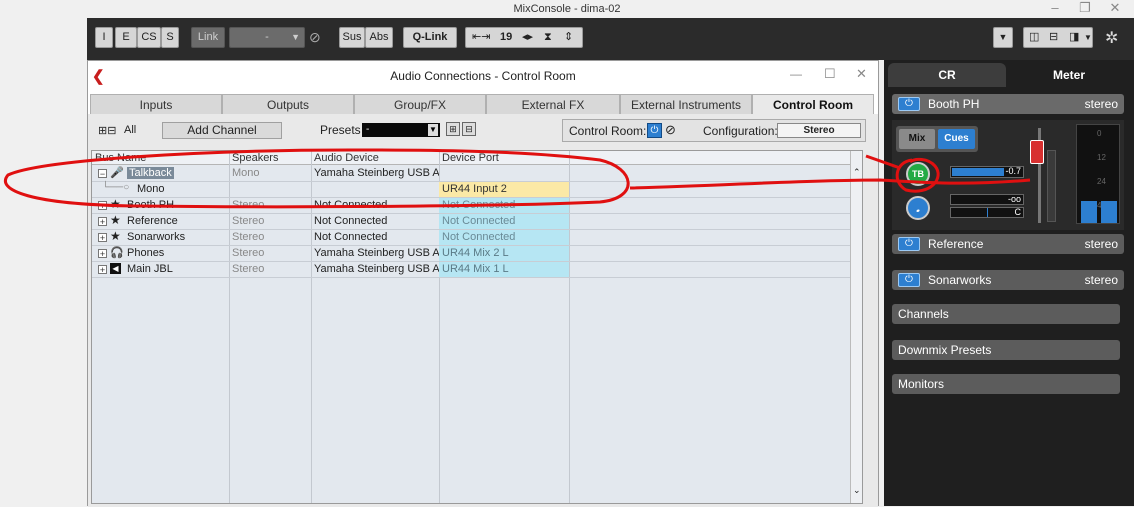  Describe the element at coordinates (1053, 37) in the screenshot. I see `layout-bottom-icon: ⊟` at that location.